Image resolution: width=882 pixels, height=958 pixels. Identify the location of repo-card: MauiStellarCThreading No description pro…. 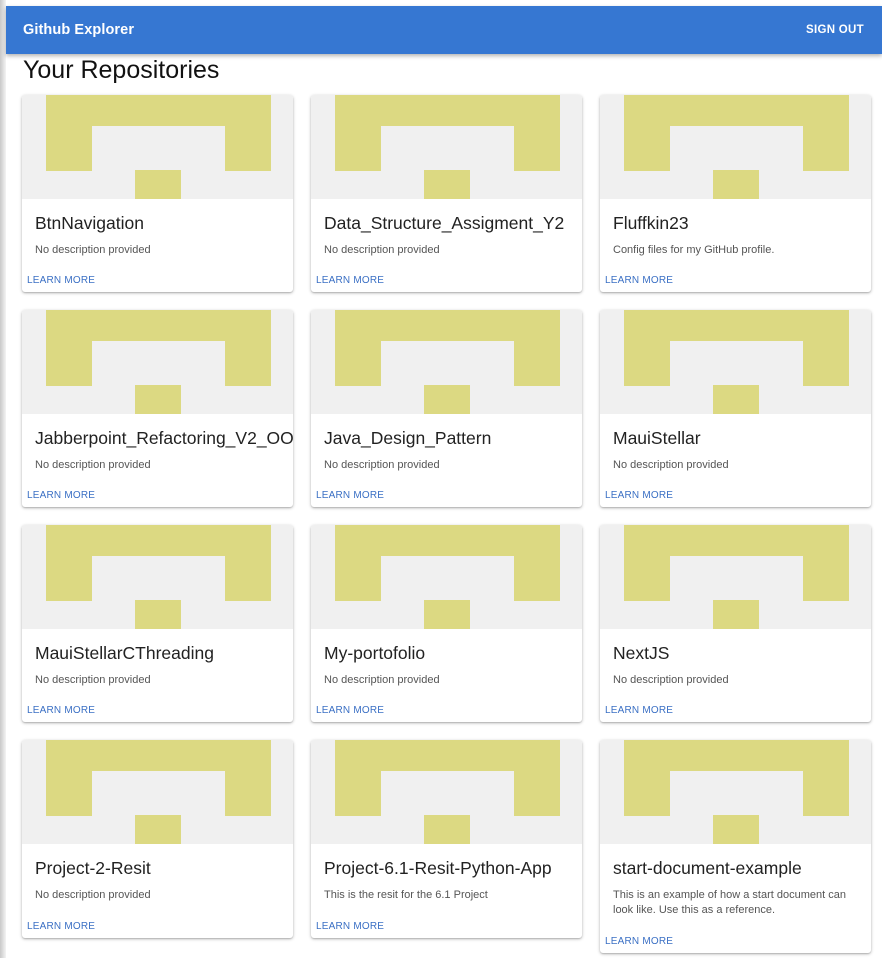
(157, 623).